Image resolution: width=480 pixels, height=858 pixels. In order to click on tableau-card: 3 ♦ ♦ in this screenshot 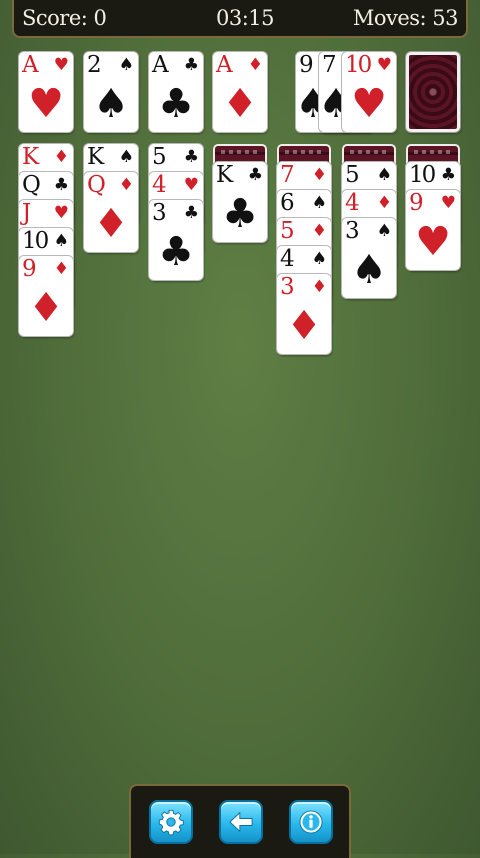, I will do `click(304, 314)`.